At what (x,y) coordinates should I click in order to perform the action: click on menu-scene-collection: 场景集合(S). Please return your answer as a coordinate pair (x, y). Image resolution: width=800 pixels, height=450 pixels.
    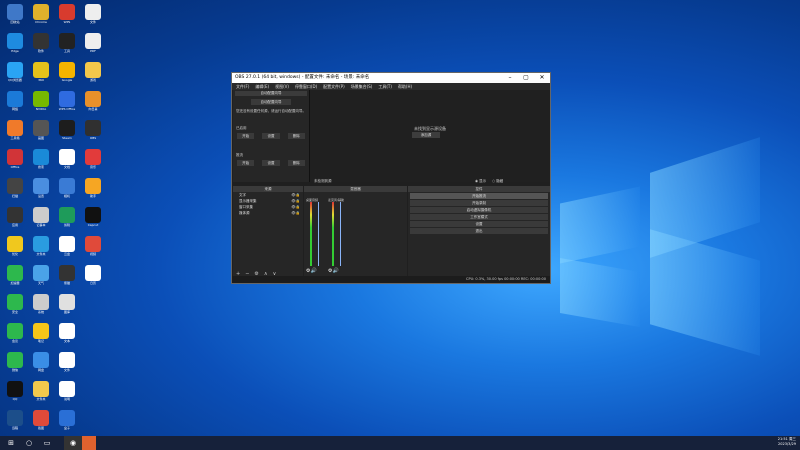
    Looking at the image, I should click on (362, 86).